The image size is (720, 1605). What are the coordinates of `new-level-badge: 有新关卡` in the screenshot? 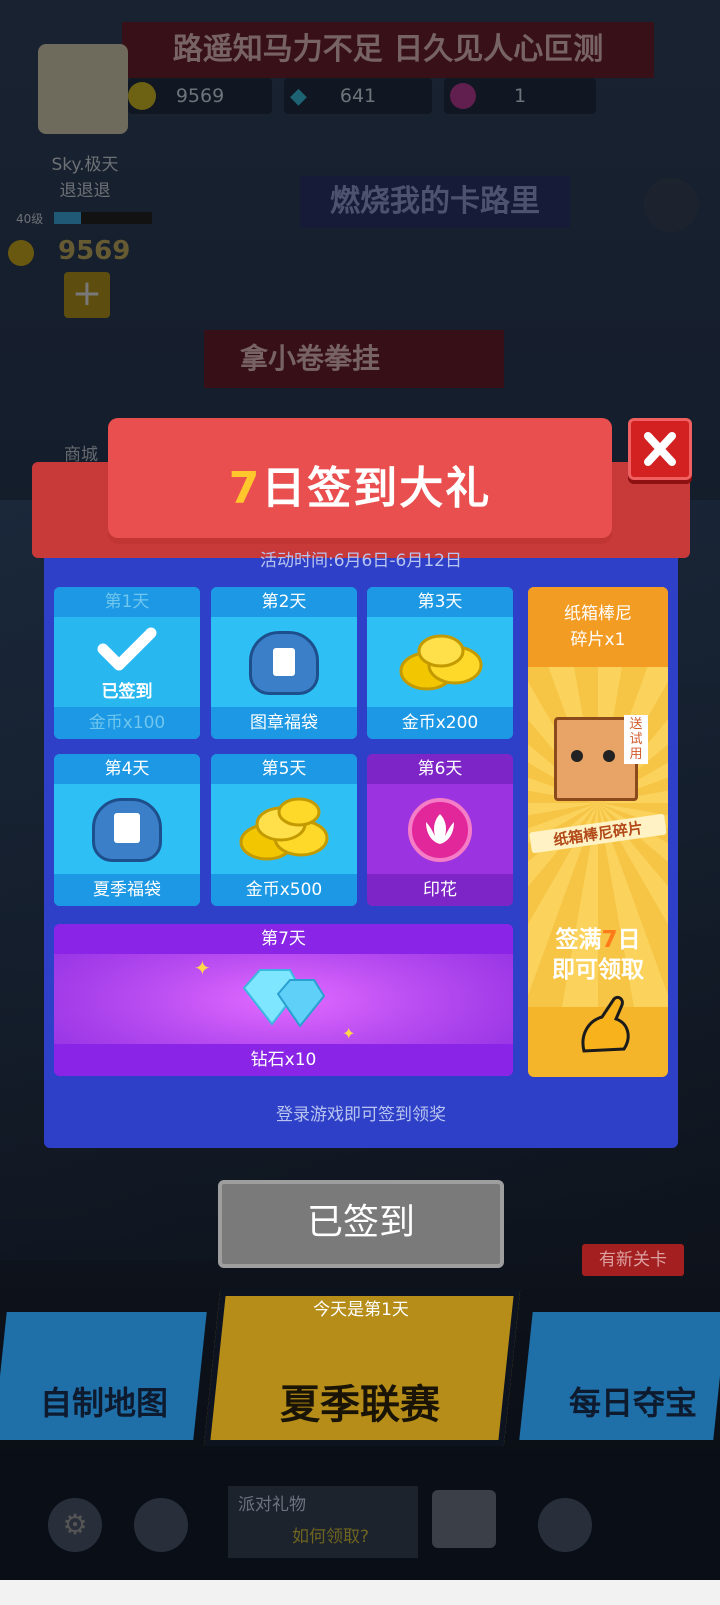 It's located at (633, 1260).